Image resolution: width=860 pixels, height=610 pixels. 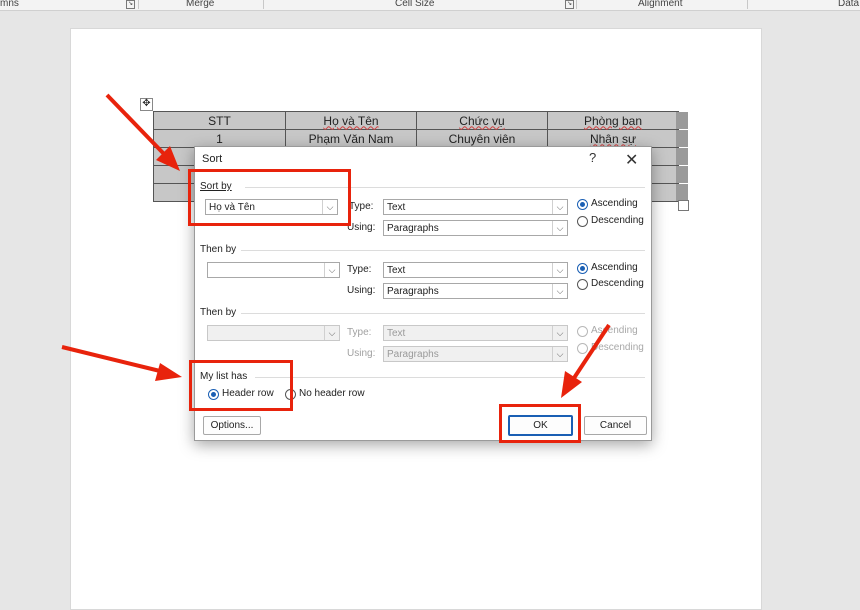 I want to click on arrow-to-sort-by, so click(x=136, y=125).